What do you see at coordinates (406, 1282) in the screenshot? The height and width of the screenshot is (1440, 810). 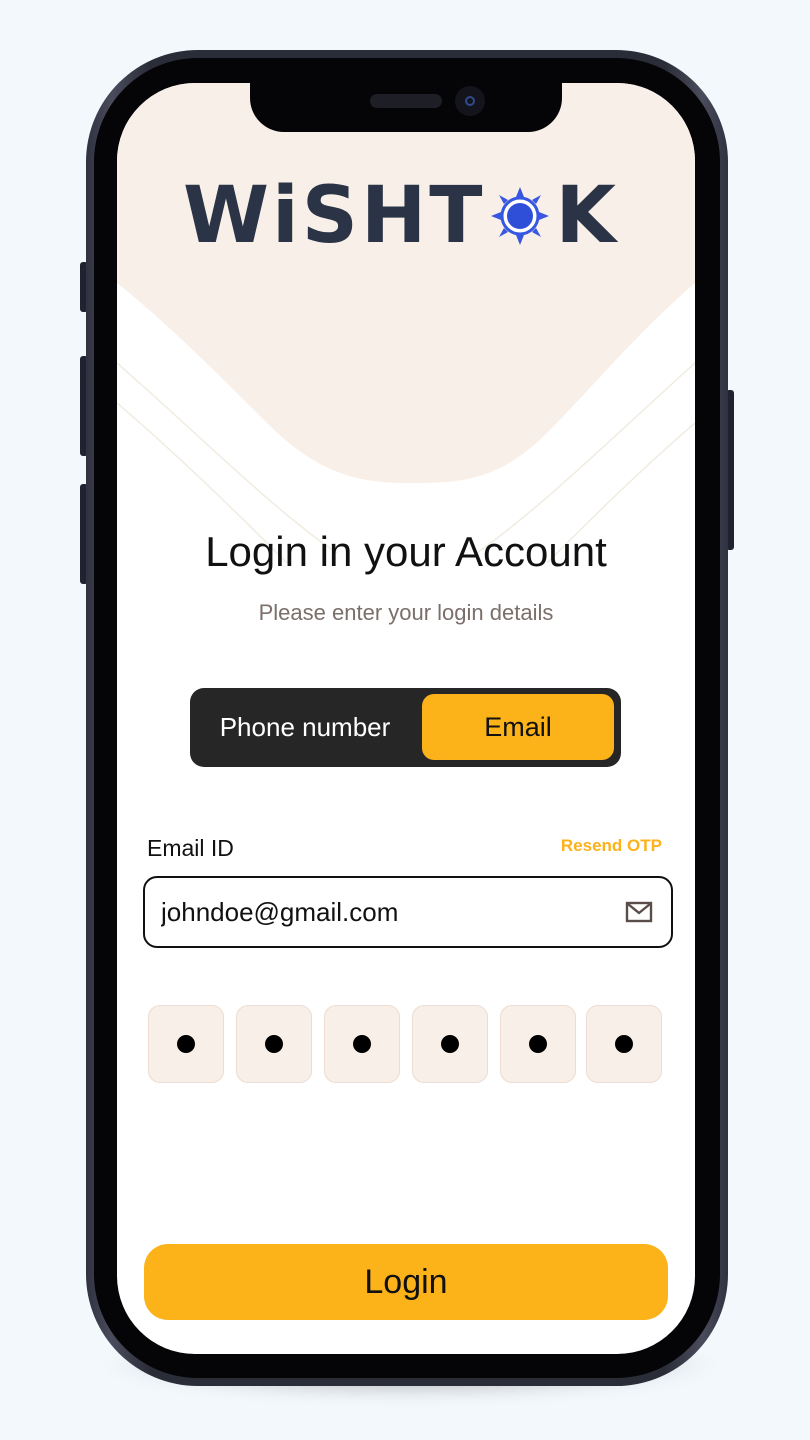 I see `login-button: Login` at bounding box center [406, 1282].